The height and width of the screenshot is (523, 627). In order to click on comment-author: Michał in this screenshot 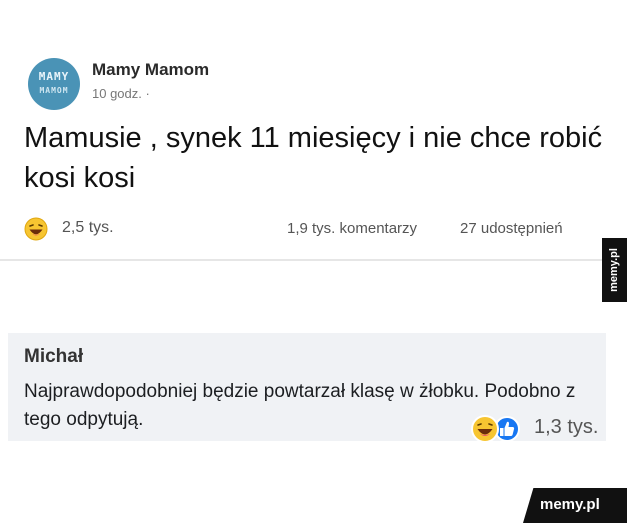, I will do `click(53, 357)`.